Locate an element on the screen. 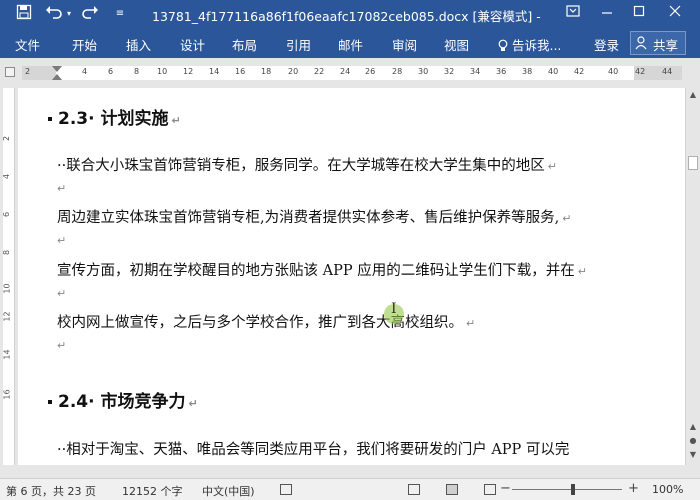  page-count: 第 6 页，共 23 页 is located at coordinates (51, 491).